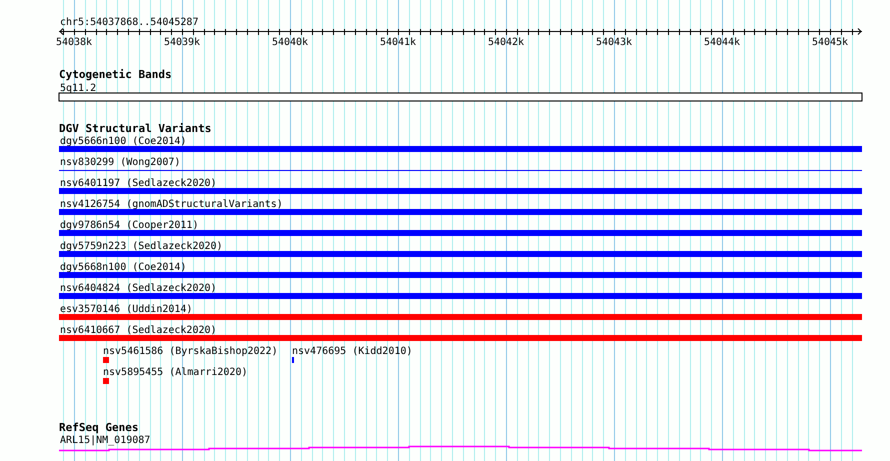  Describe the element at coordinates (135, 128) in the screenshot. I see `track-title: DGV Structural Variants` at that location.